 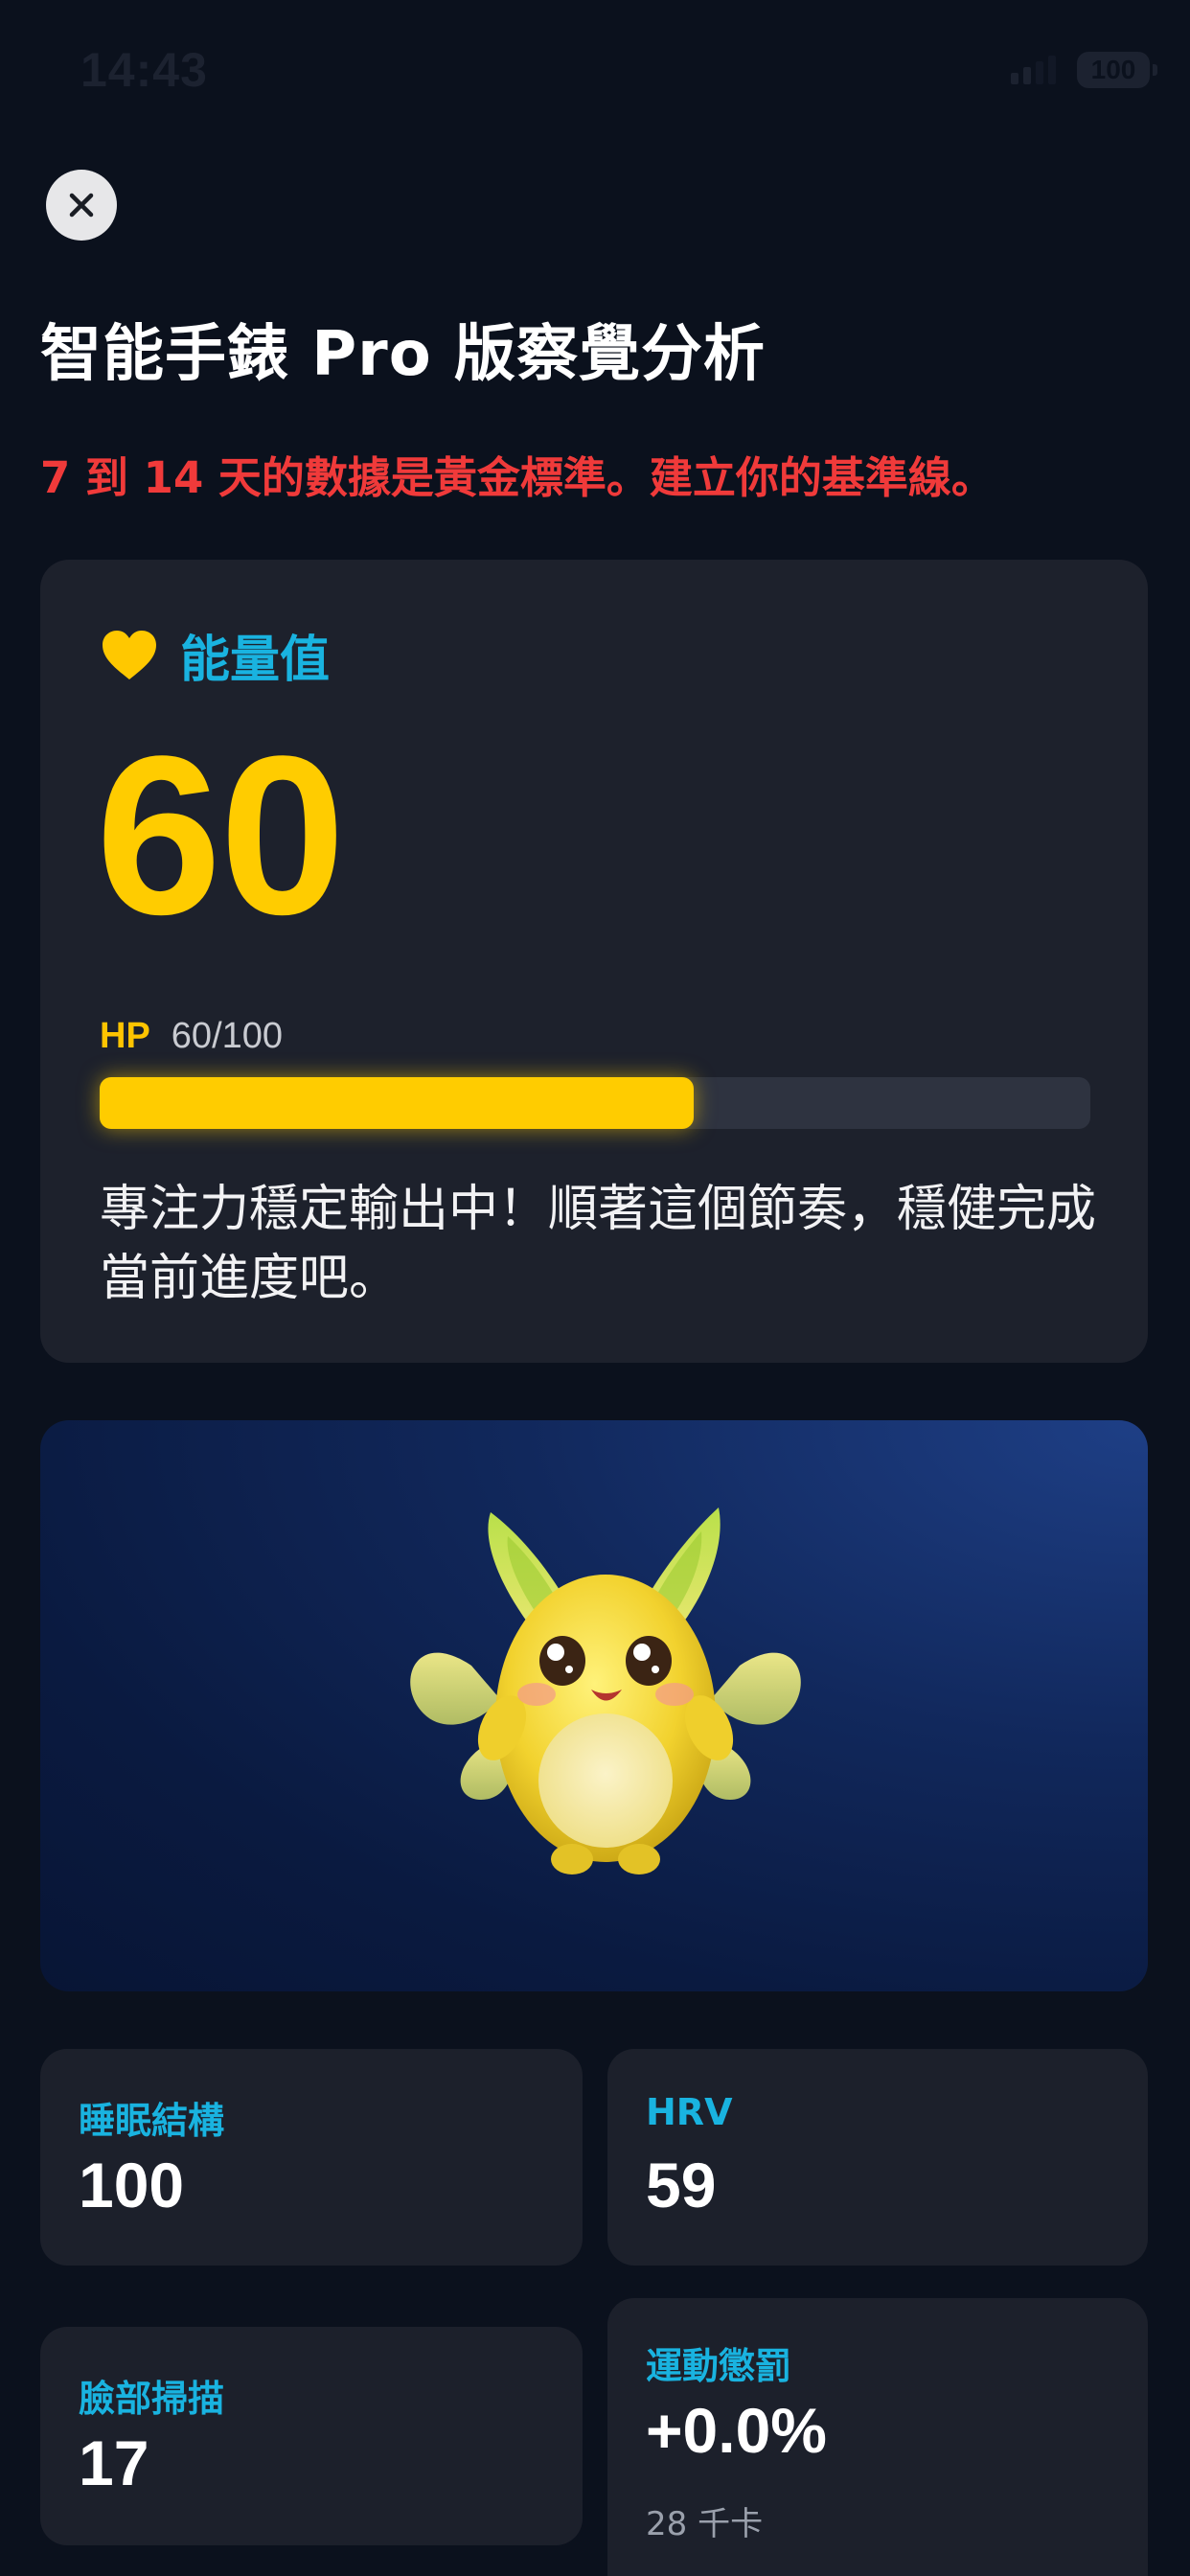 I want to click on stat-value: +0.0%, so click(x=736, y=2430).